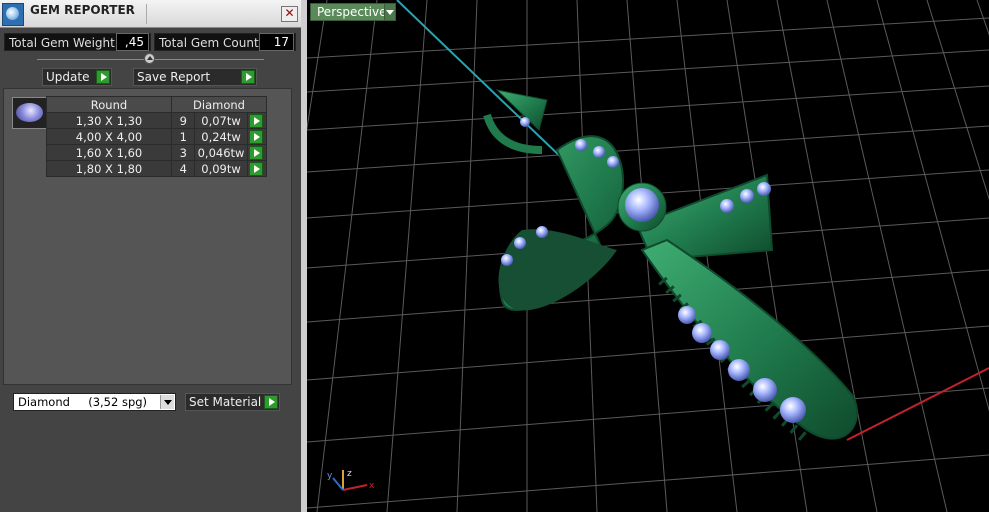 This screenshot has width=989, height=512. What do you see at coordinates (109, 152) in the screenshot?
I see `gem-size: 1,60 X 1,60` at bounding box center [109, 152].